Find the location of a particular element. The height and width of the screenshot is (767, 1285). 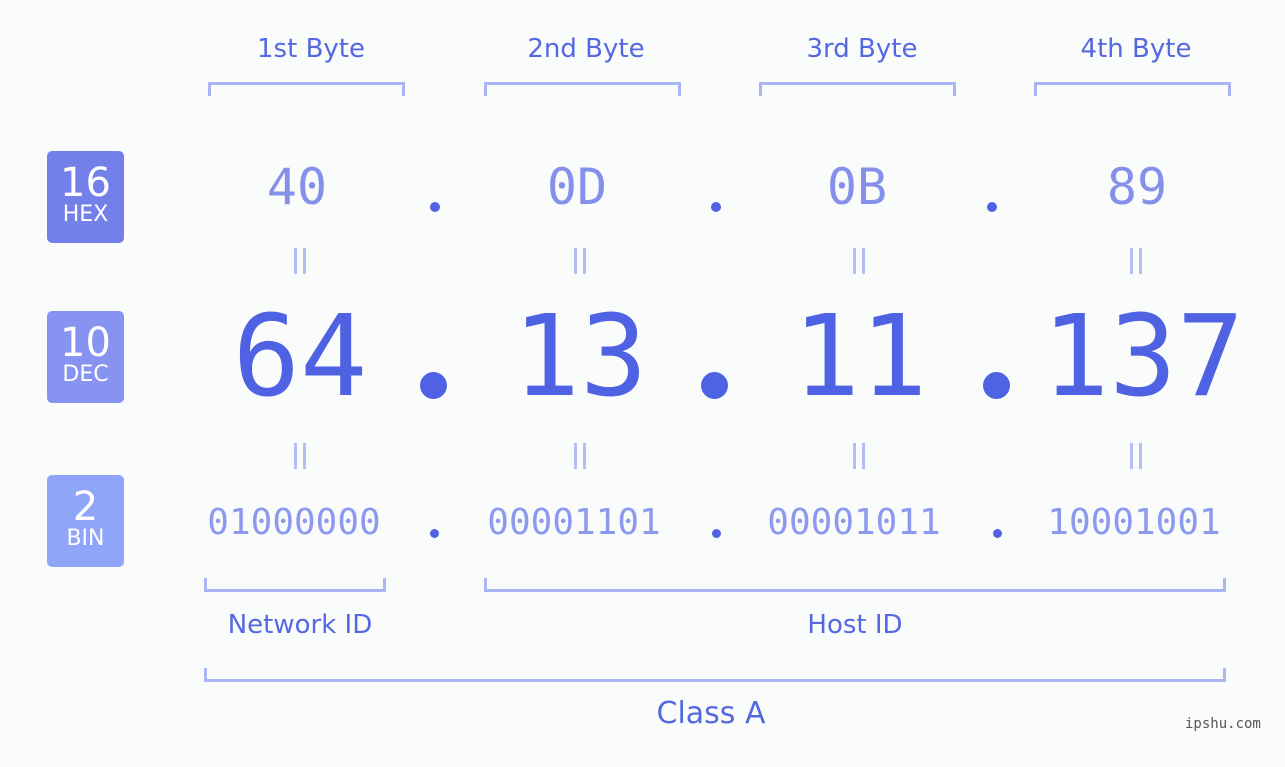

hex-badge: 16 HEX is located at coordinates (85, 197).